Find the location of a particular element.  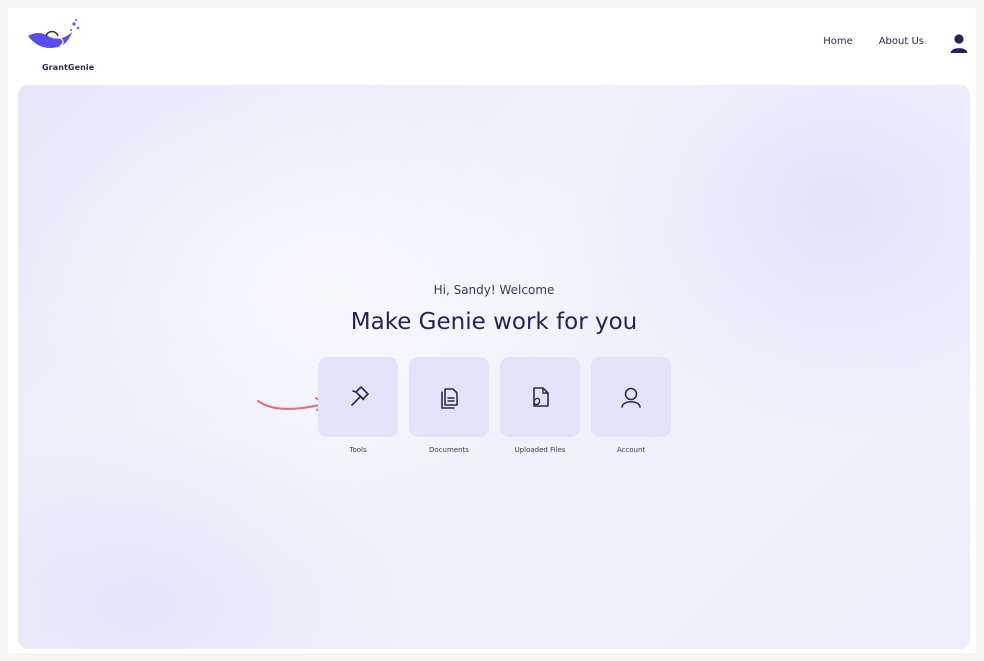

brand-name: GrantGenie is located at coordinates (68, 67).